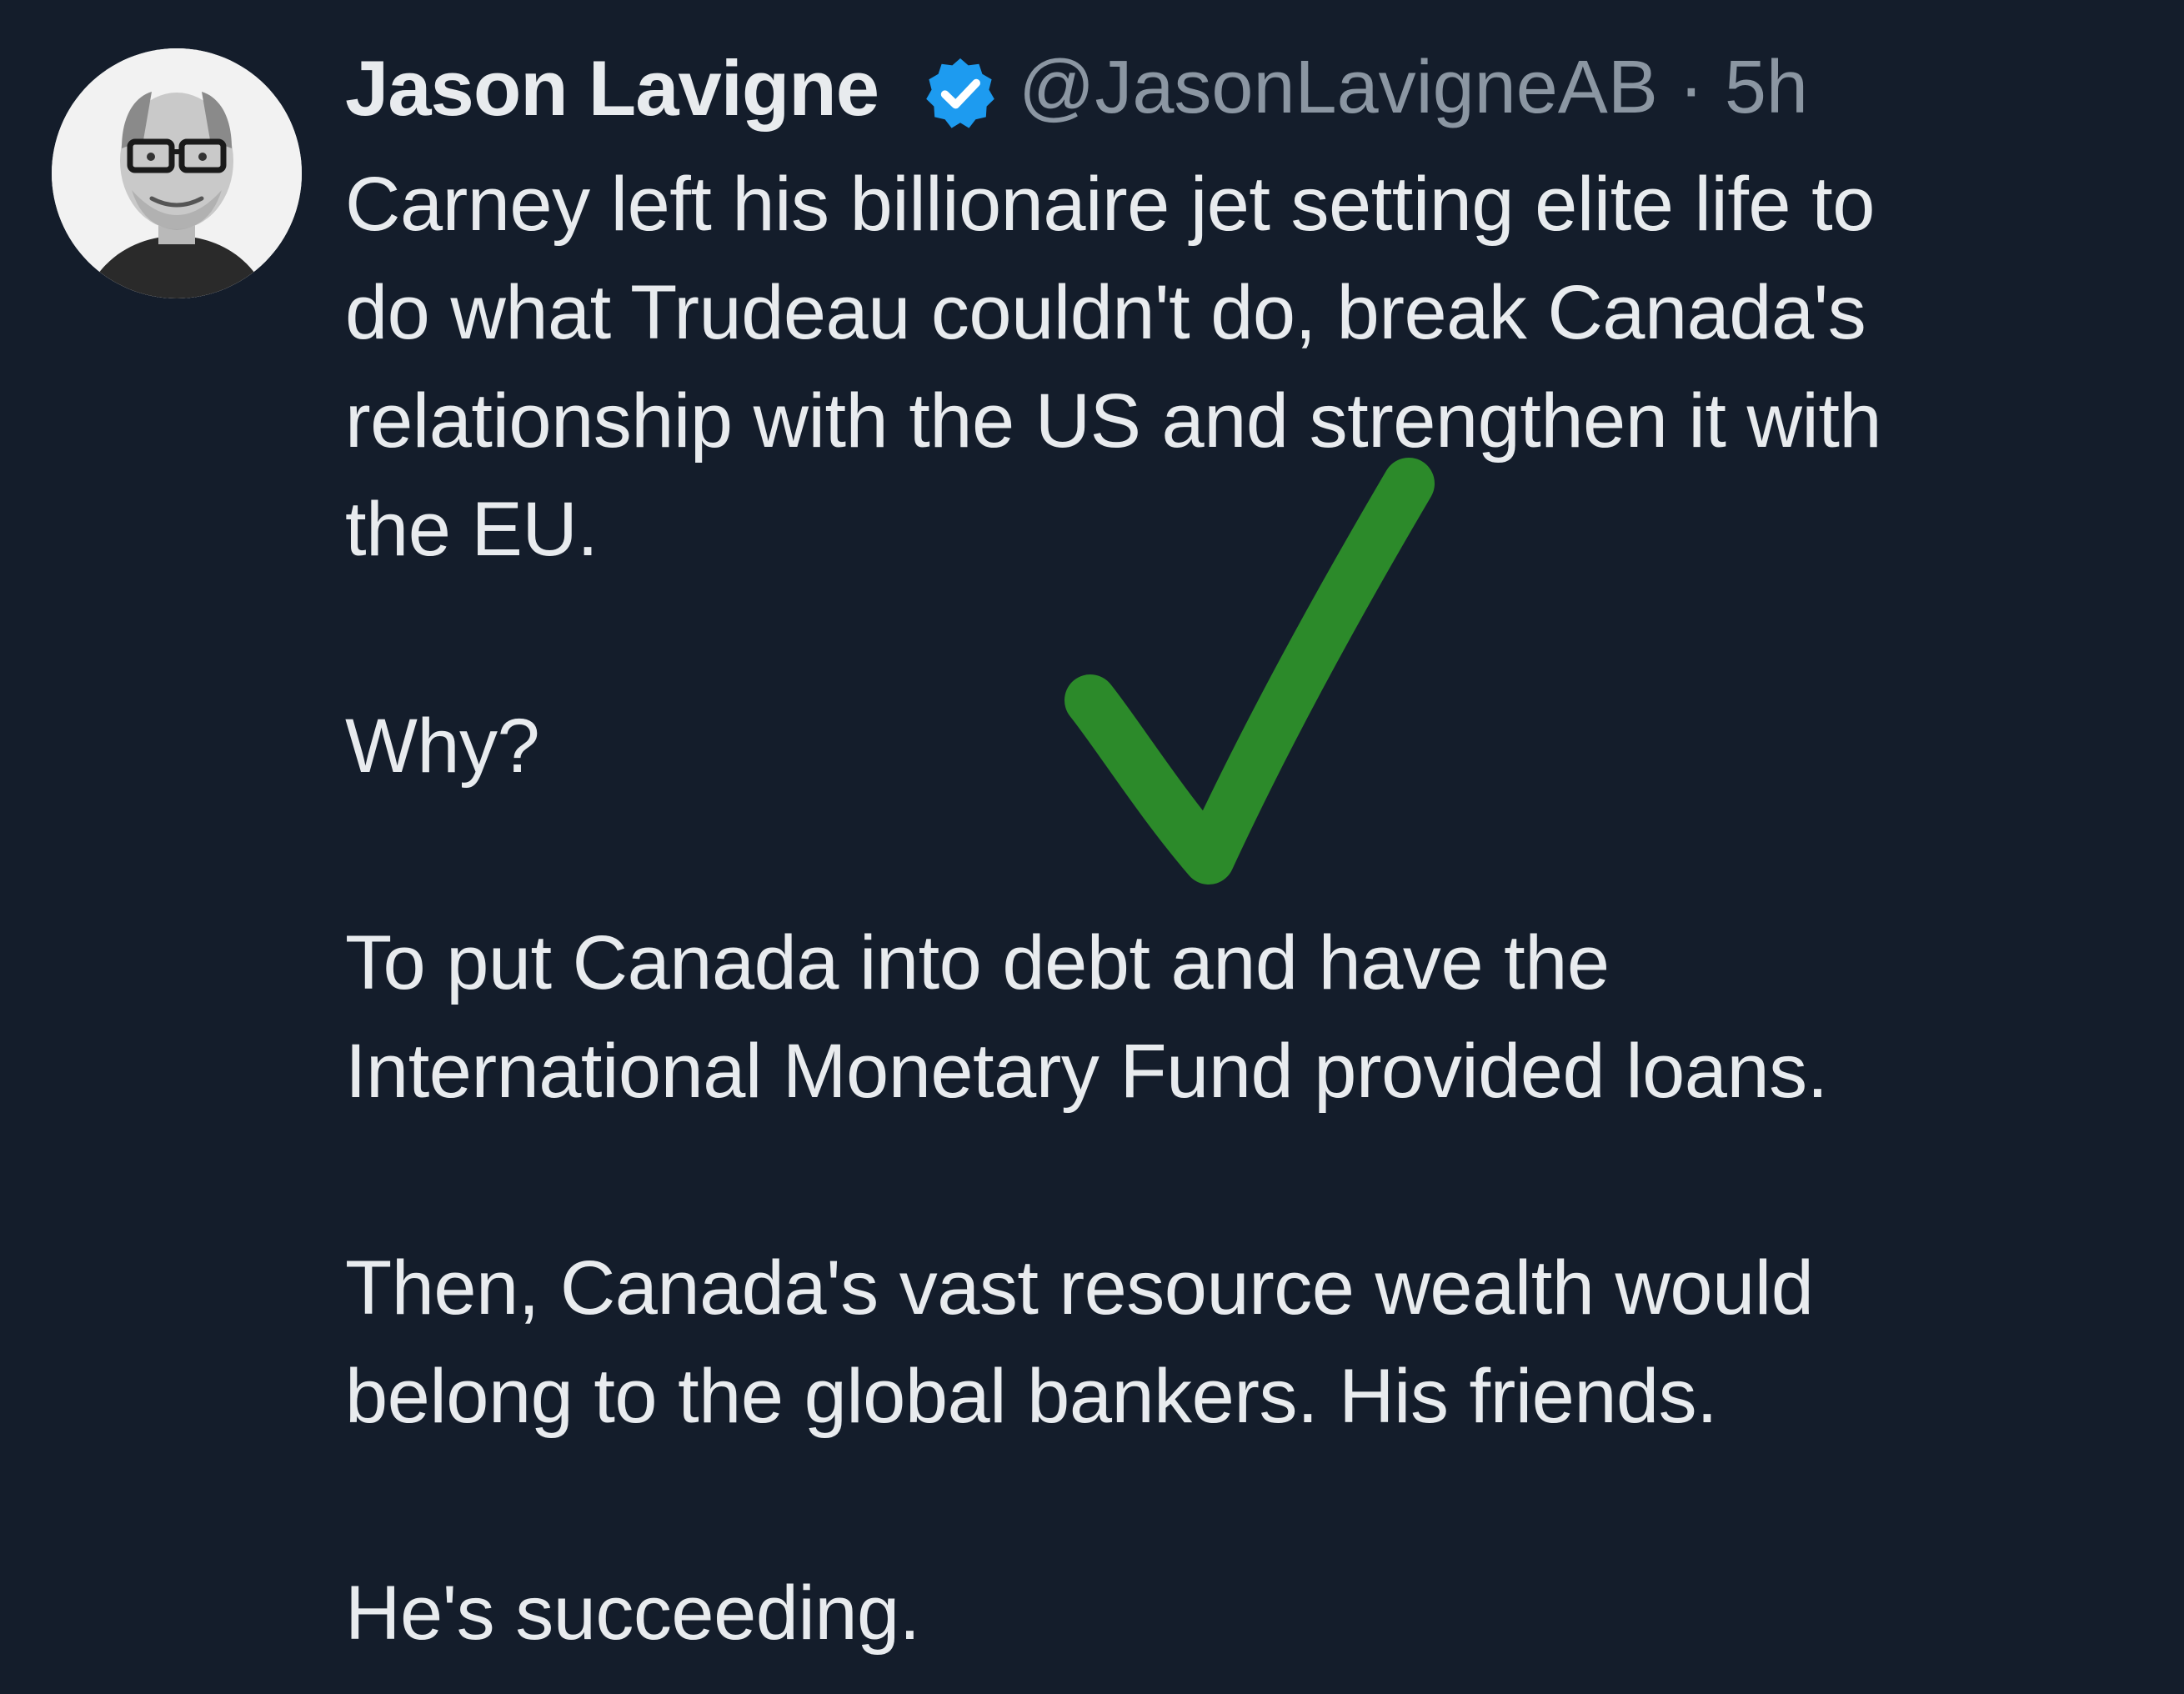 The image size is (2184, 1694). What do you see at coordinates (442, 747) in the screenshot?
I see `tweet-paragraph: Why?` at bounding box center [442, 747].